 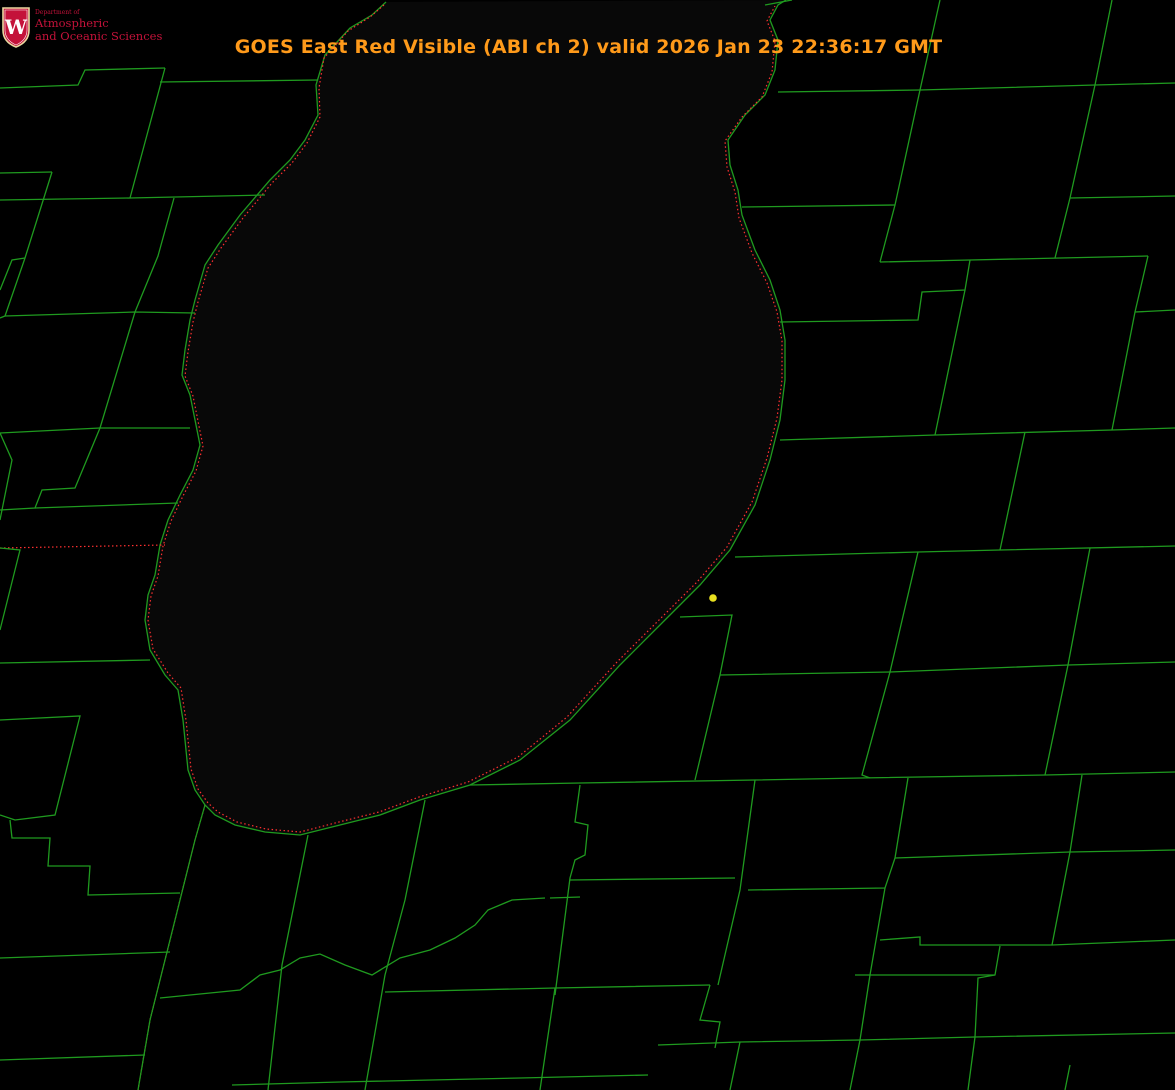 I want to click on state-boundary-south, so click(x=171, y=947).